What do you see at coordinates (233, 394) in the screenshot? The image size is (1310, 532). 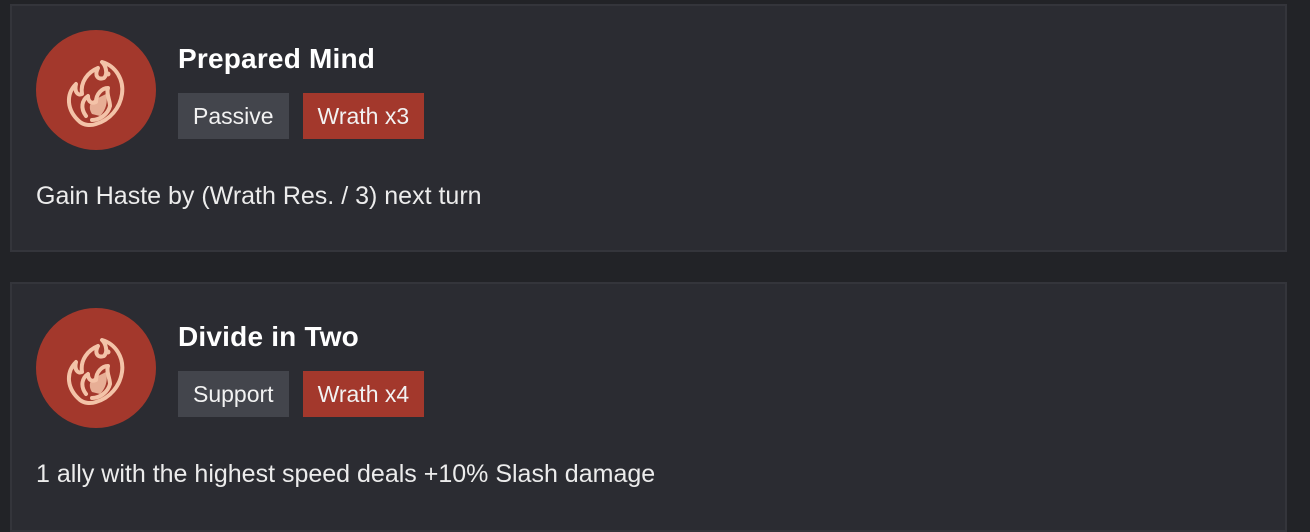 I see `skill-type-badge: Support` at bounding box center [233, 394].